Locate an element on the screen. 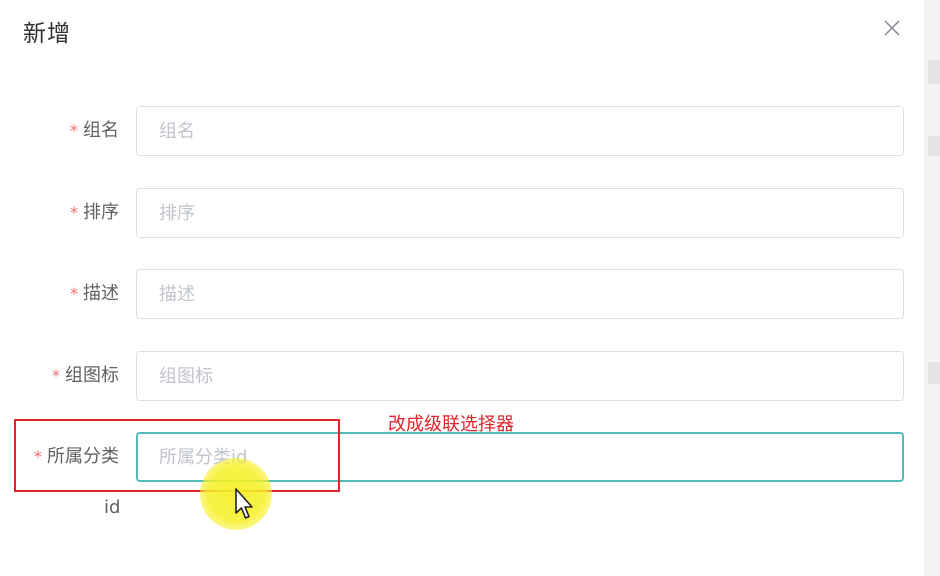 The height and width of the screenshot is (576, 940). form-item-group-name: * 组名 is located at coordinates (462, 131).